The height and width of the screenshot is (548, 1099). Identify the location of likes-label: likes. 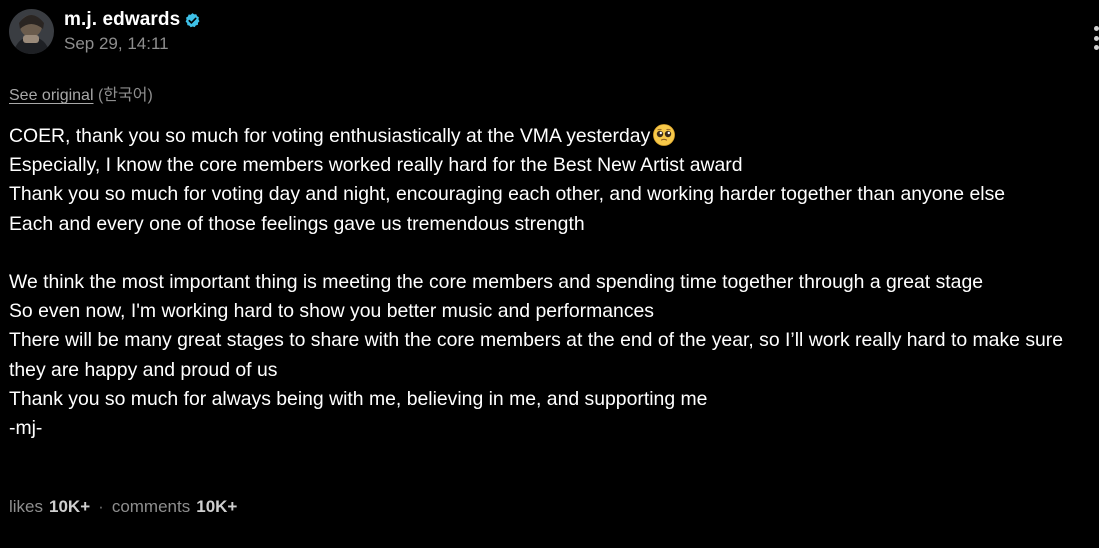
(26, 507).